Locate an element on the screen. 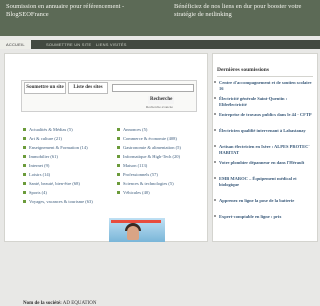  sidebar-divider is located at coordinates (265, 76).